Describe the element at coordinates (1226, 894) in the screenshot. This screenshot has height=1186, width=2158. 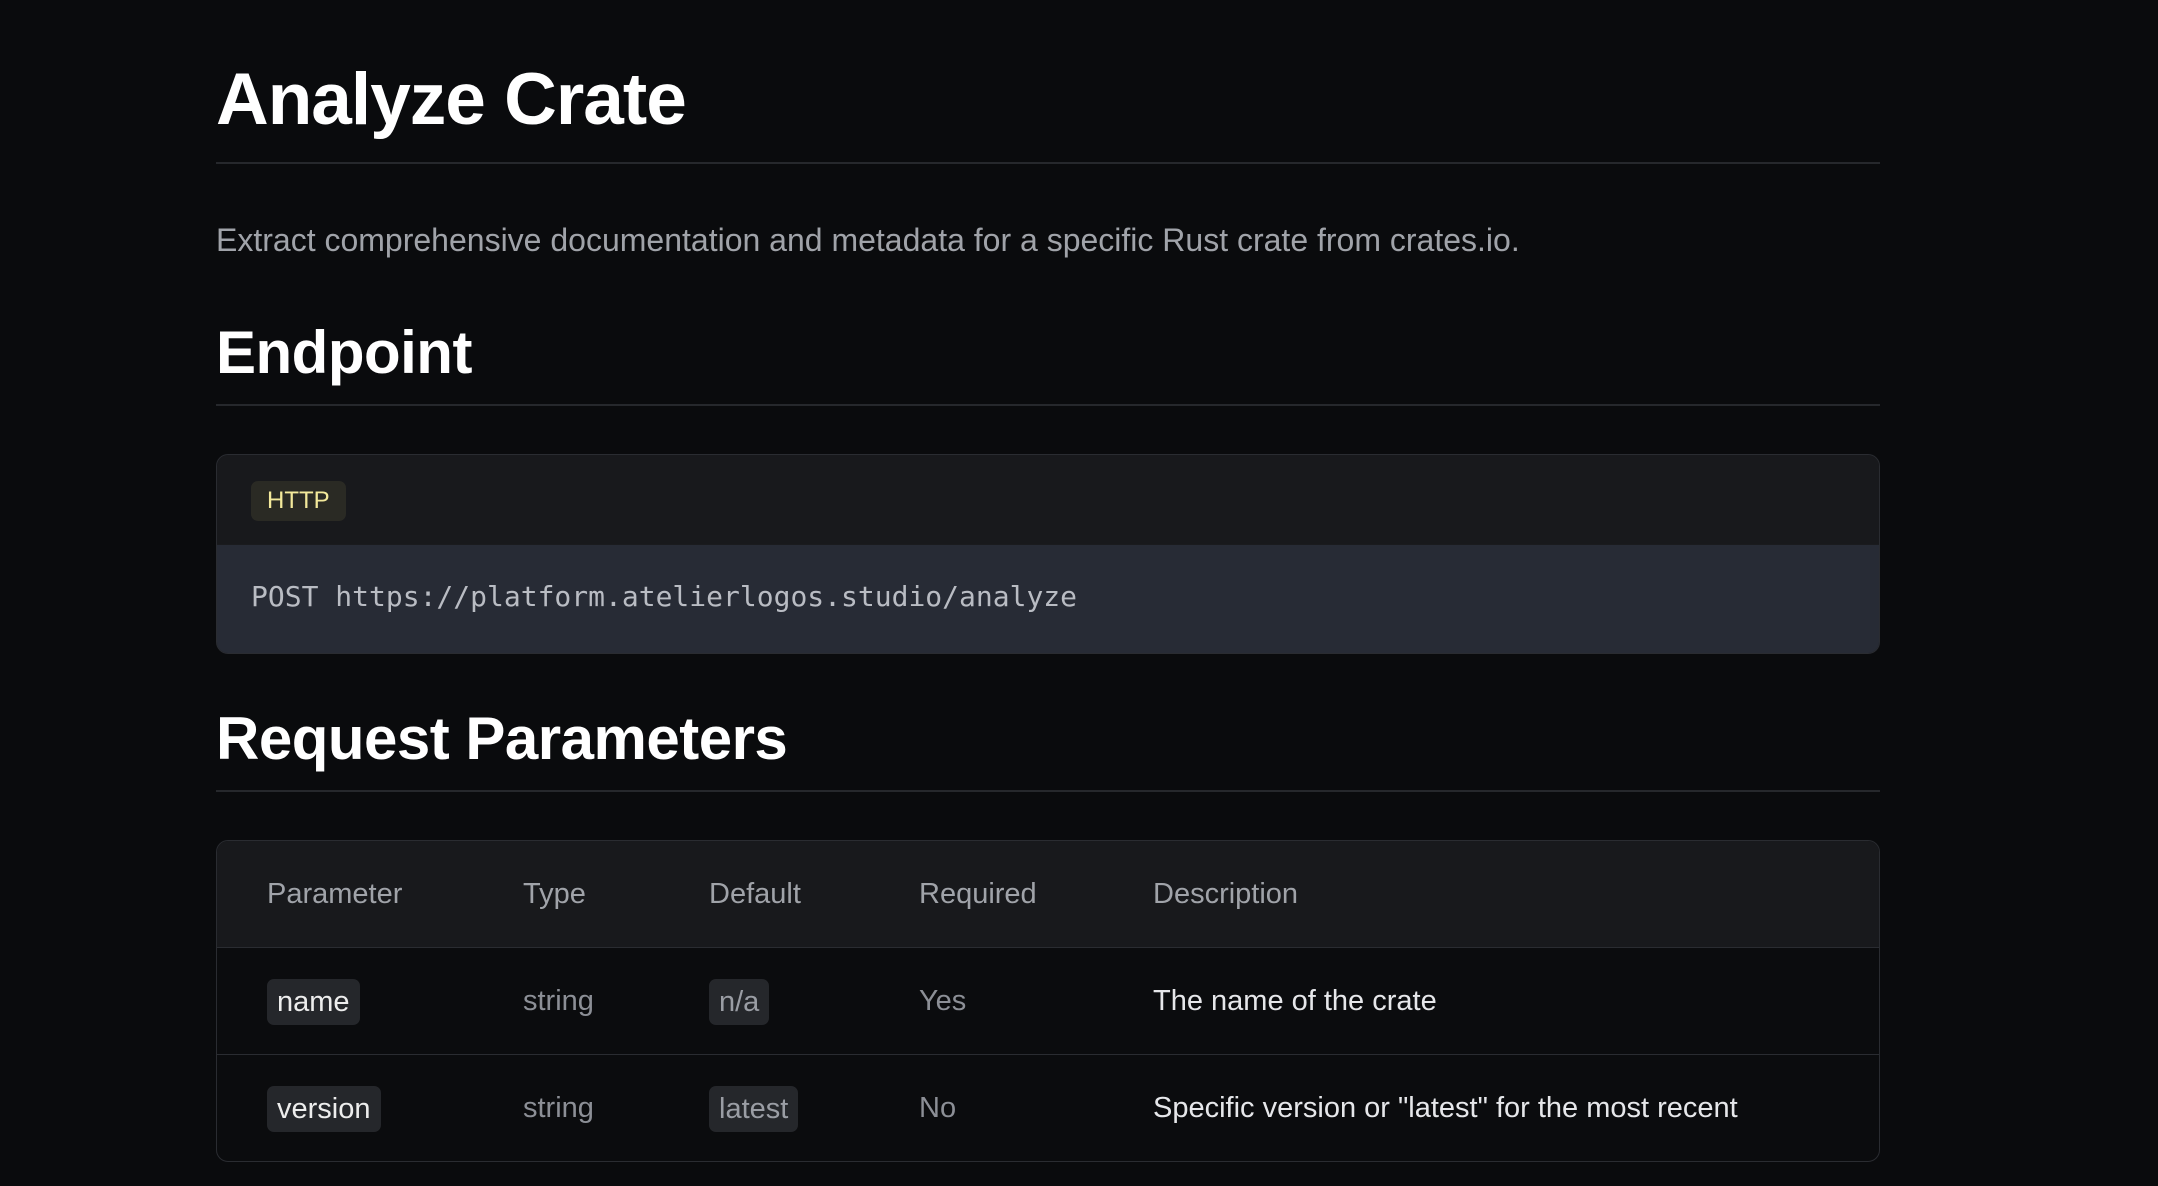
I see `column-header-description: Description` at that location.